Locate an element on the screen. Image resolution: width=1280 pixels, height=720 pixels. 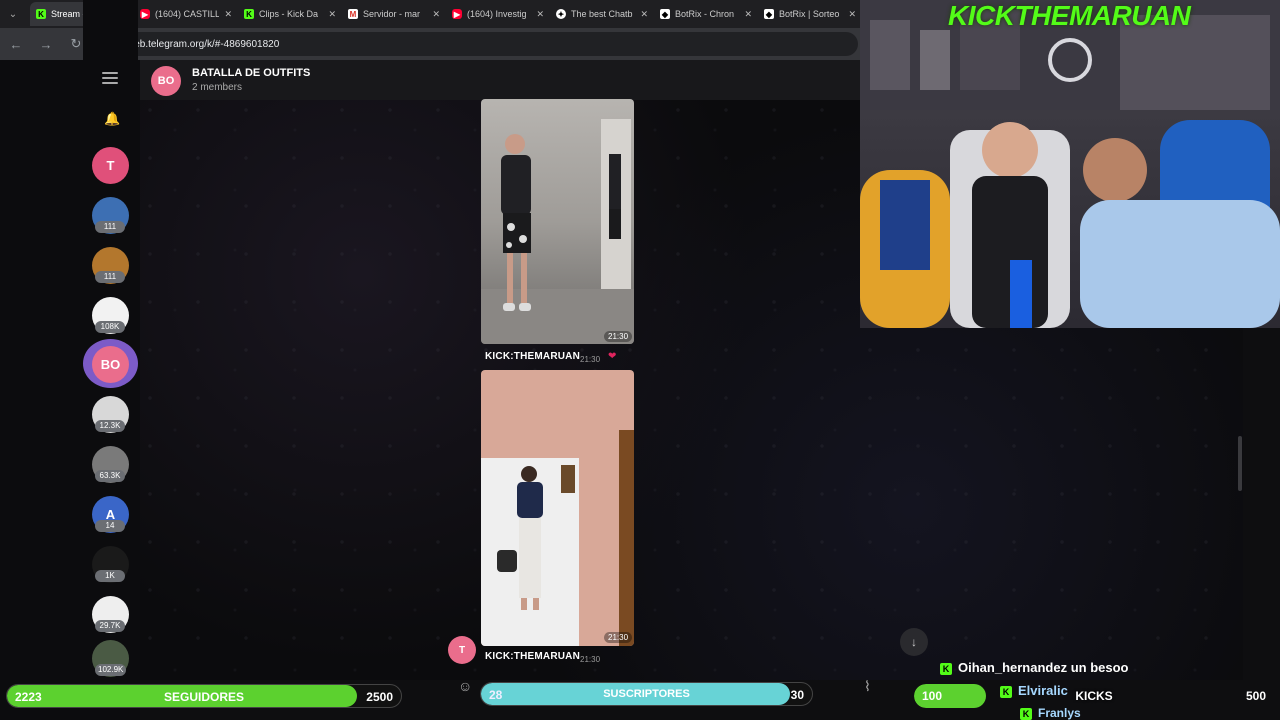
attach-icon: ⌇ is located at coordinates (867, 686).